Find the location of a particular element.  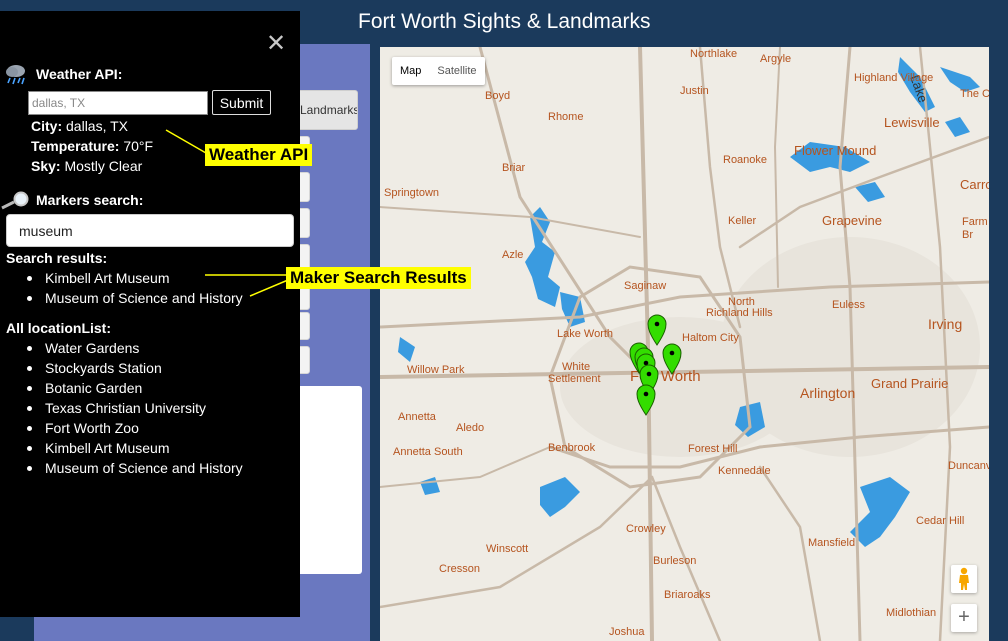

city-value: dallas, TX is located at coordinates (97, 126).